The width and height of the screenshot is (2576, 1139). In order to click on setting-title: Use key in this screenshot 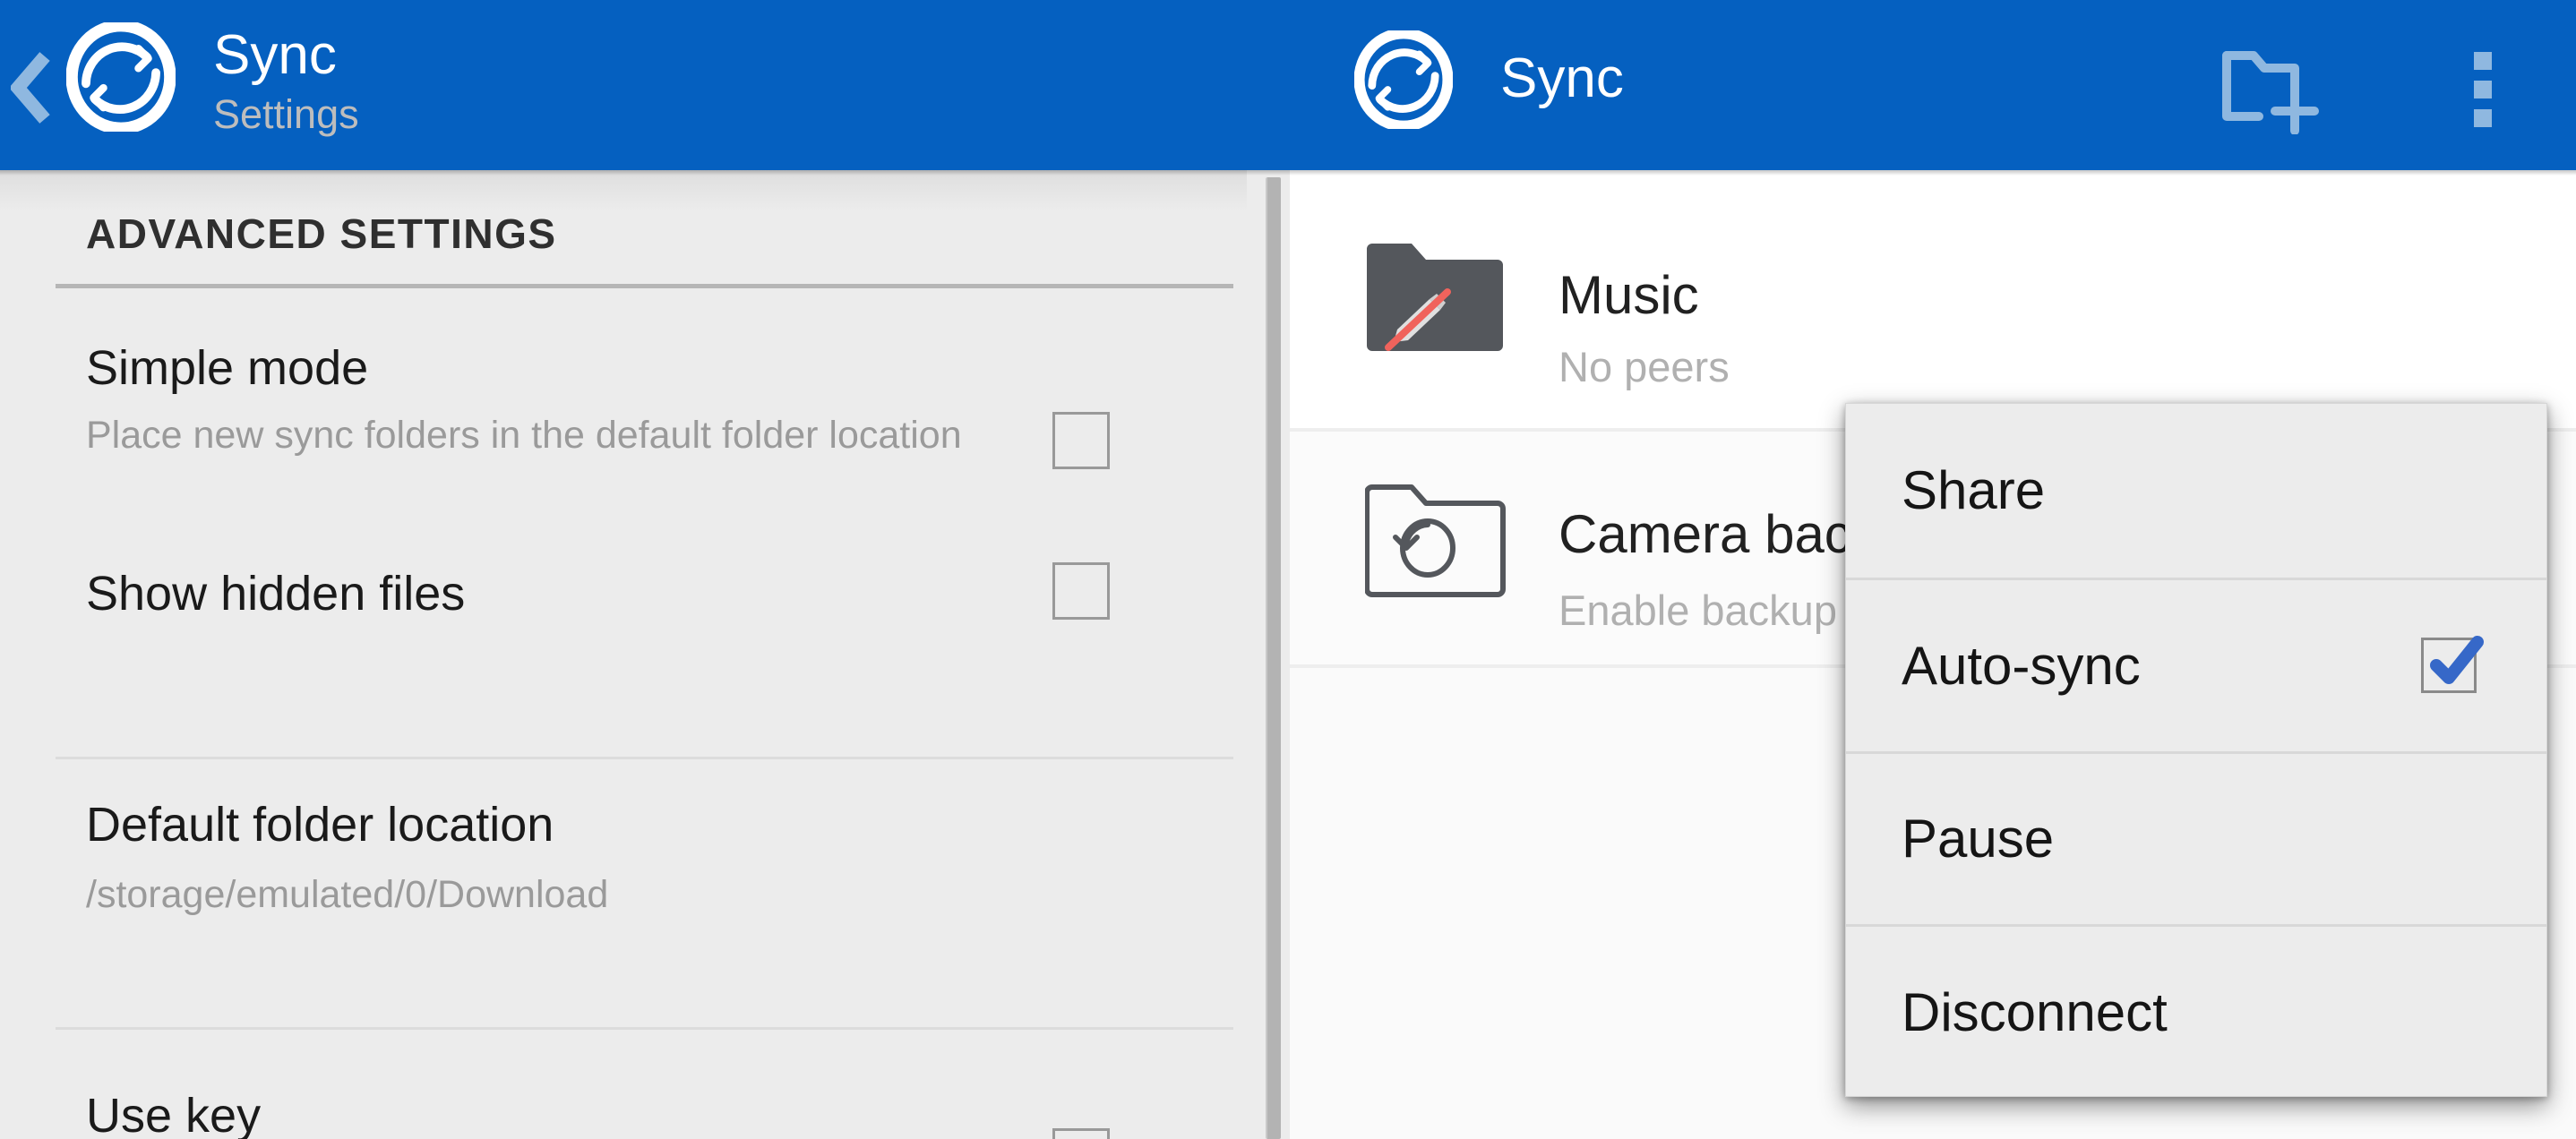, I will do `click(174, 1114)`.